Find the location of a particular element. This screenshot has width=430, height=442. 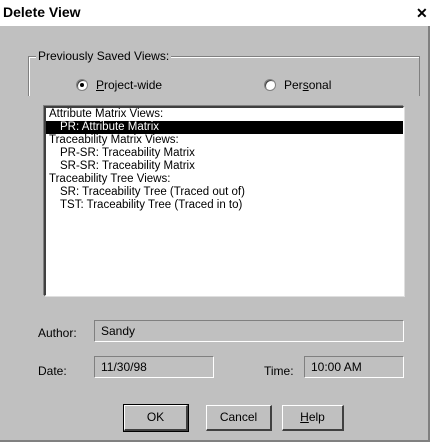

date-label: Date: is located at coordinates (52, 371).